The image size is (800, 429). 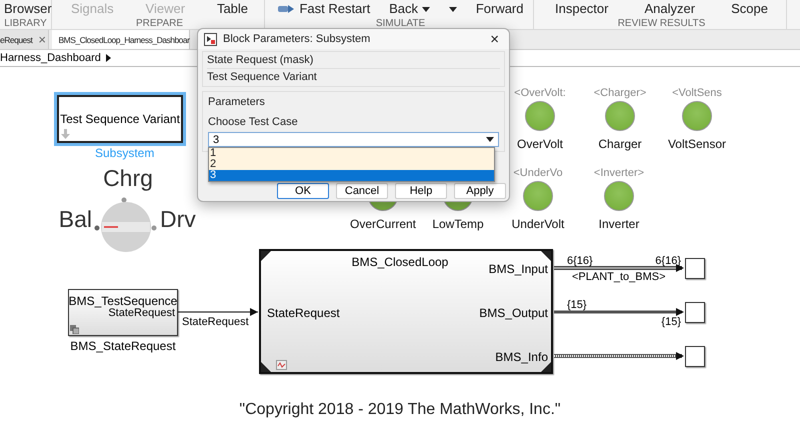 I want to click on toolstrip-button: Back, so click(x=409, y=9).